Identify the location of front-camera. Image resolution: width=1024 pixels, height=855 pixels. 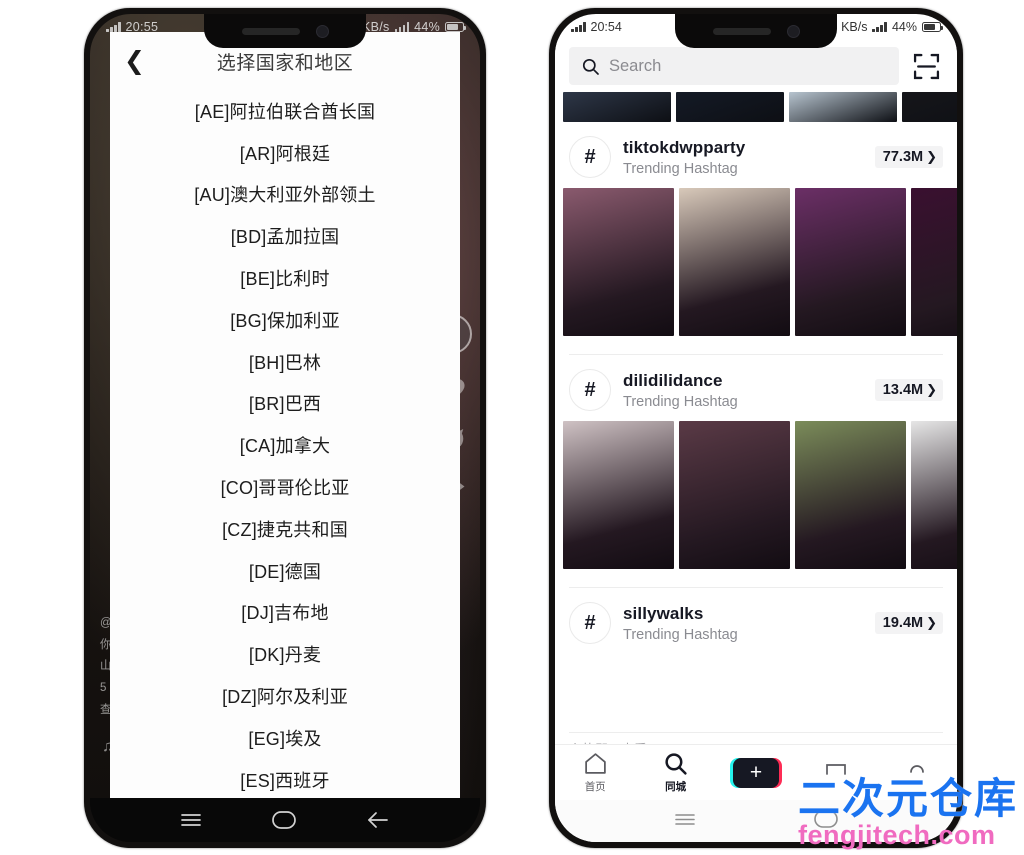
(322, 31).